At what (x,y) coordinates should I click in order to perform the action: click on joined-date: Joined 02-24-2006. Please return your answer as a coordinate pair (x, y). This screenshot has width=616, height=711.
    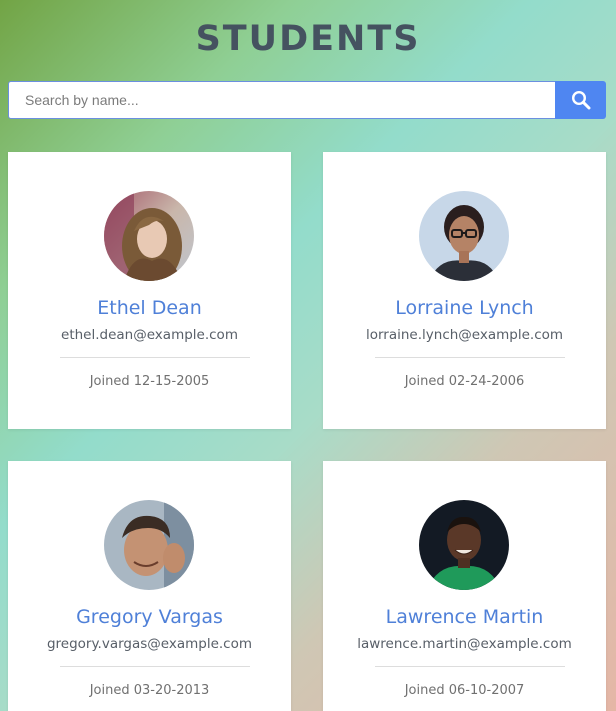
    Looking at the image, I should click on (464, 381).